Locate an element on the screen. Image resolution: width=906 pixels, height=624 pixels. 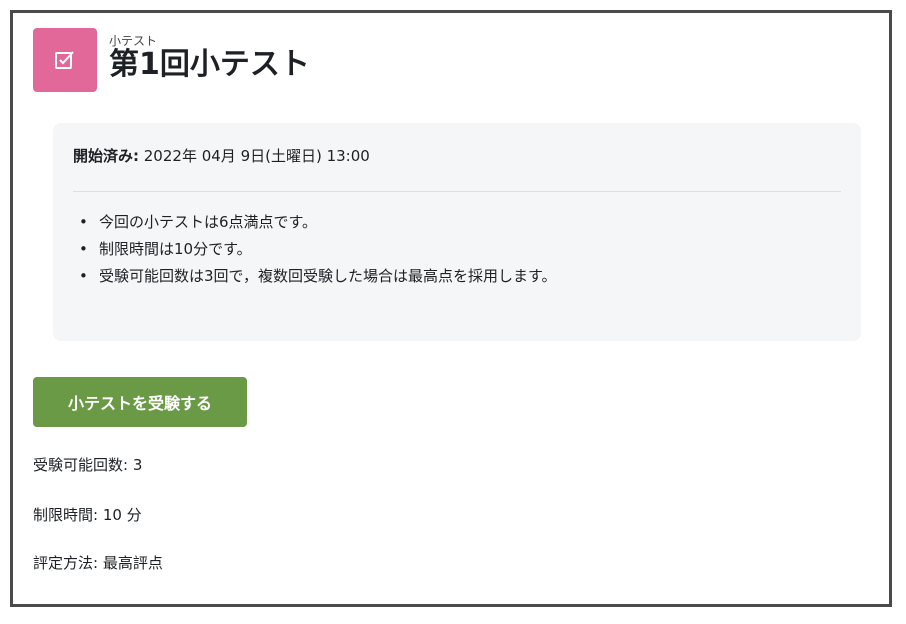
opened-date: 開始済み: 2022年 04月 9日(土曜日) 13:00 is located at coordinates (221, 155).